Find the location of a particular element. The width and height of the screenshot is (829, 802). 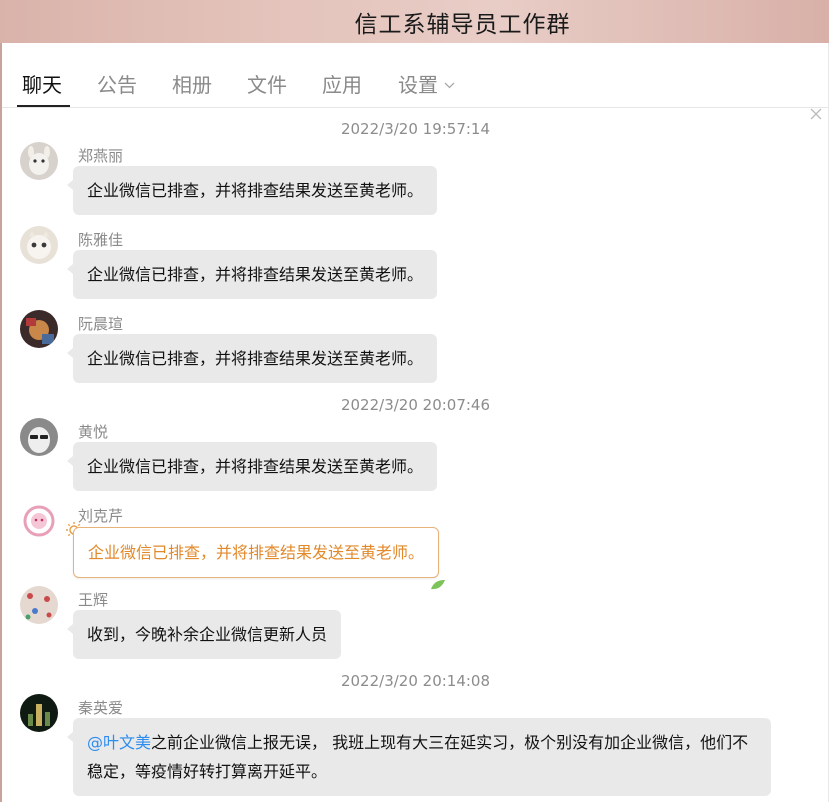

tab-album: 相册 is located at coordinates (192, 83).